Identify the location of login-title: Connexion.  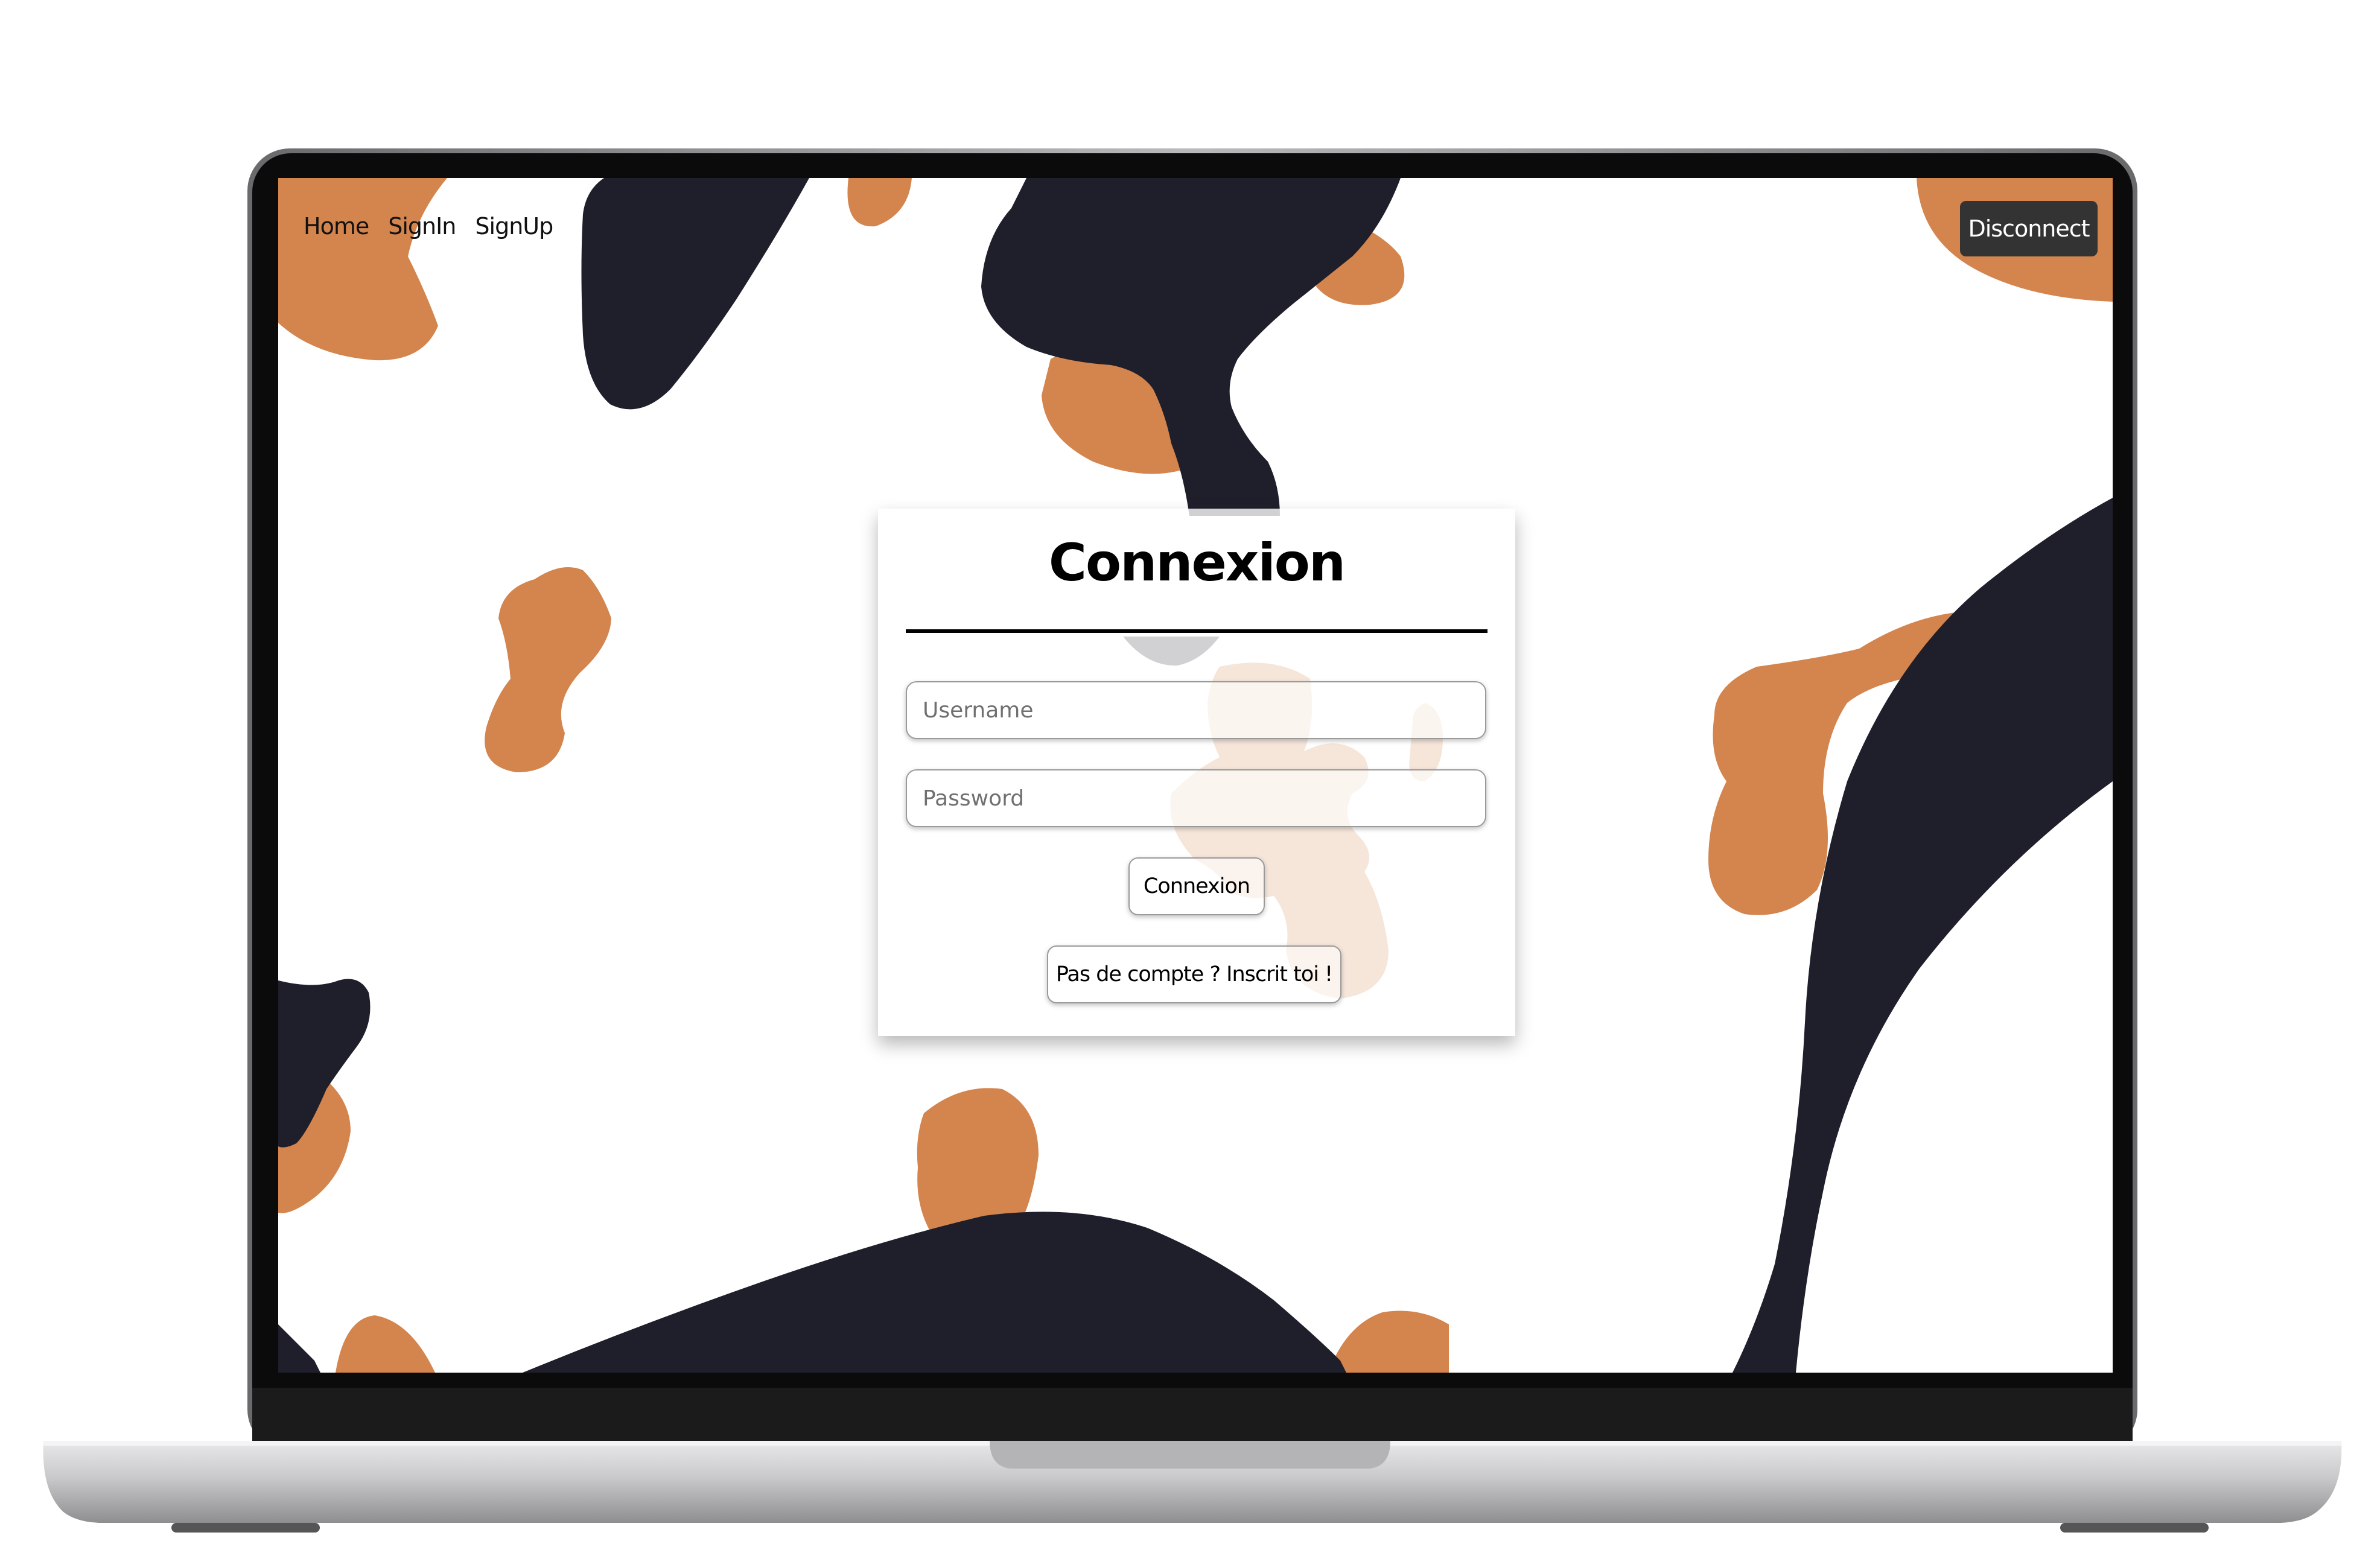
(1197, 563).